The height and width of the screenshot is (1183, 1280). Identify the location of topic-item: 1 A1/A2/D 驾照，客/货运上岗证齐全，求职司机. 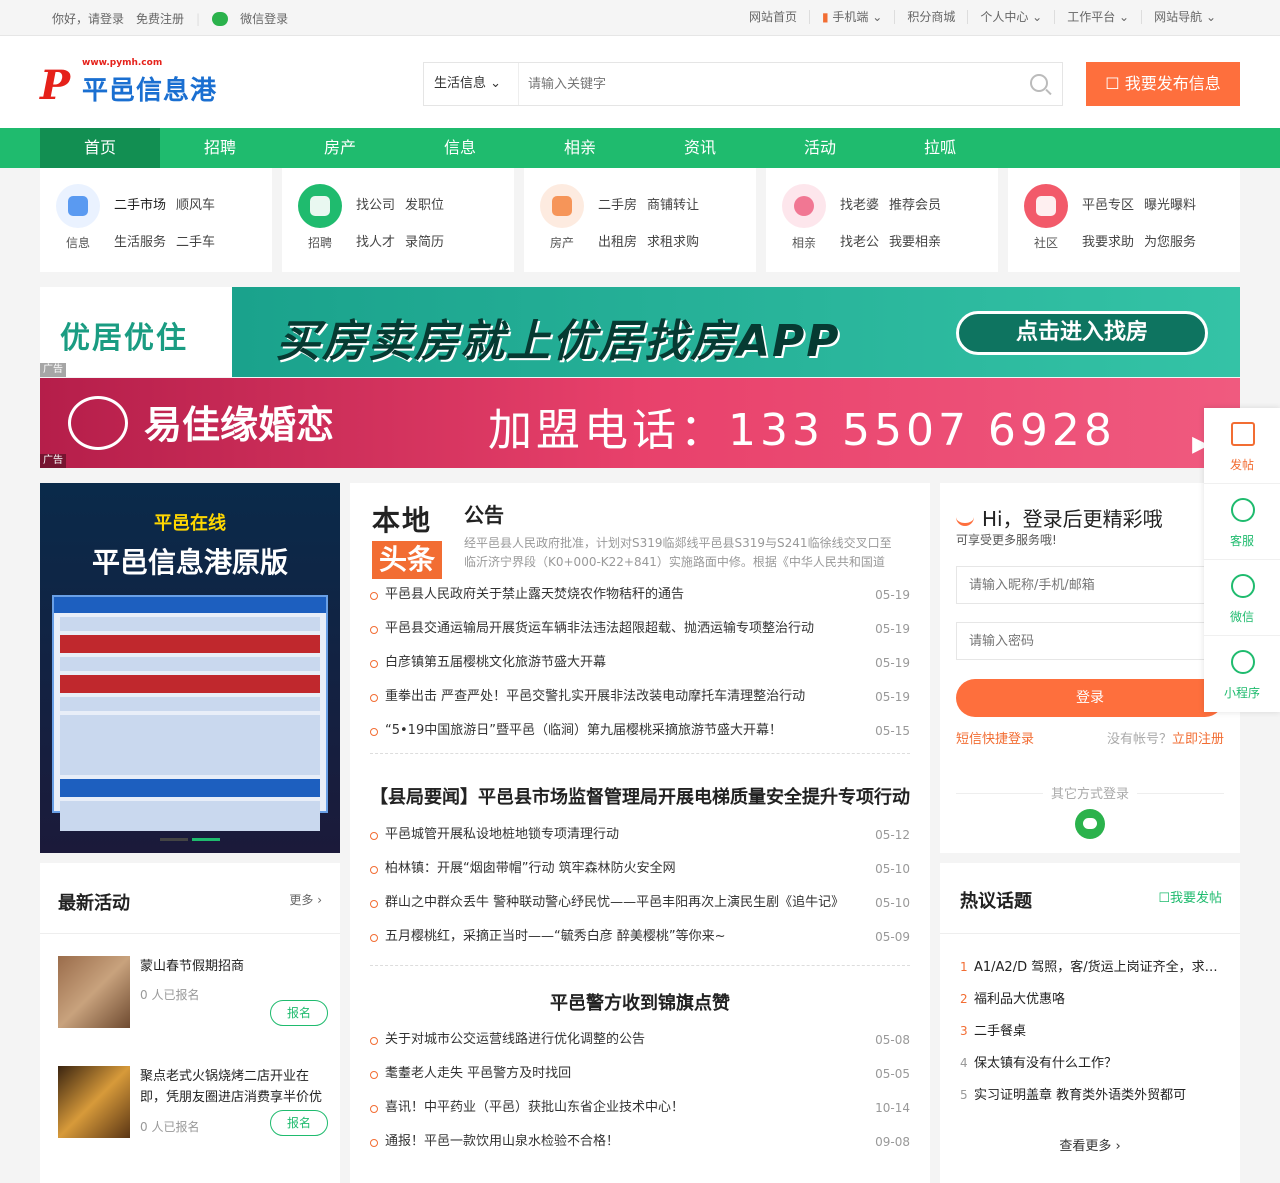
(1093, 967).